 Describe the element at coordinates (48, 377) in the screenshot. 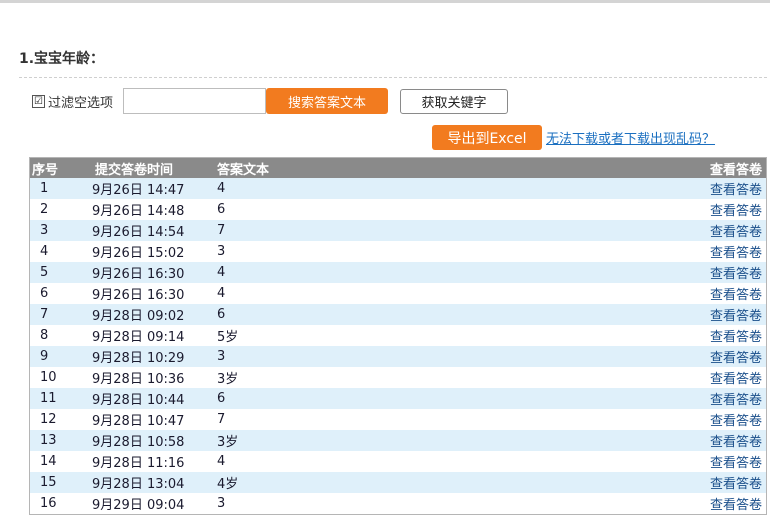

I see `row-number: 10` at that location.